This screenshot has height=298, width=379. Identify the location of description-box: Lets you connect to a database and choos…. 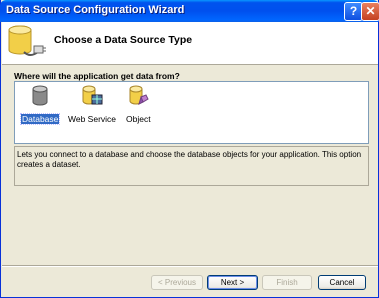
(191, 166).